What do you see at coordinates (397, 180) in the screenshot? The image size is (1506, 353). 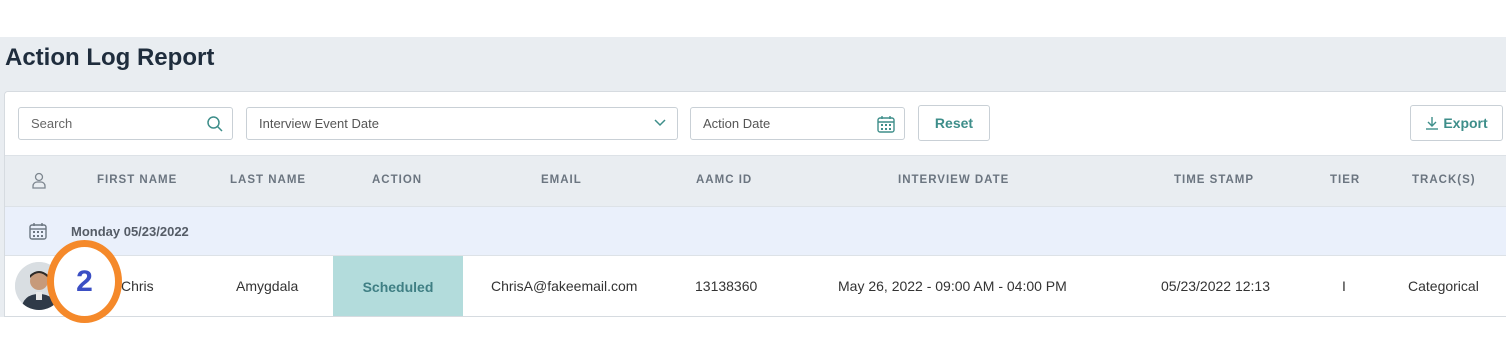 I see `header-action: ACTION` at bounding box center [397, 180].